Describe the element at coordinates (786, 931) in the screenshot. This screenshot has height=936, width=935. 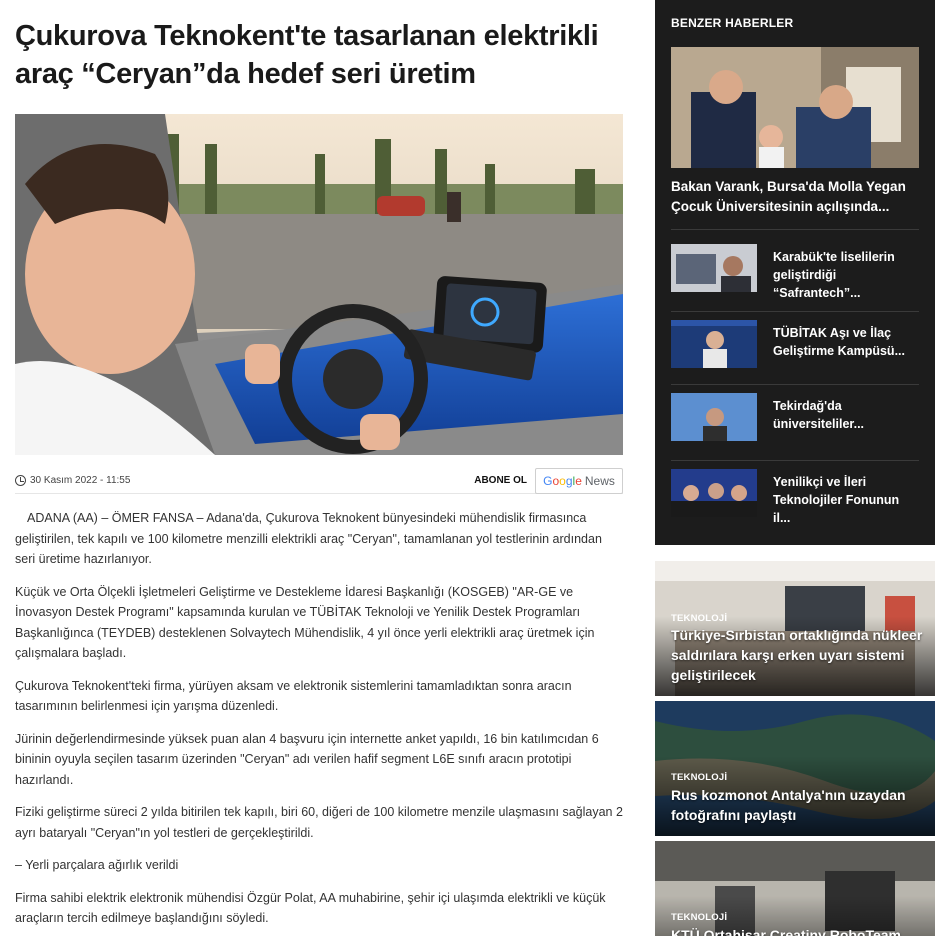
I see `card-title: KTÜ Ortahisar Creatiny RoboTeam` at that location.